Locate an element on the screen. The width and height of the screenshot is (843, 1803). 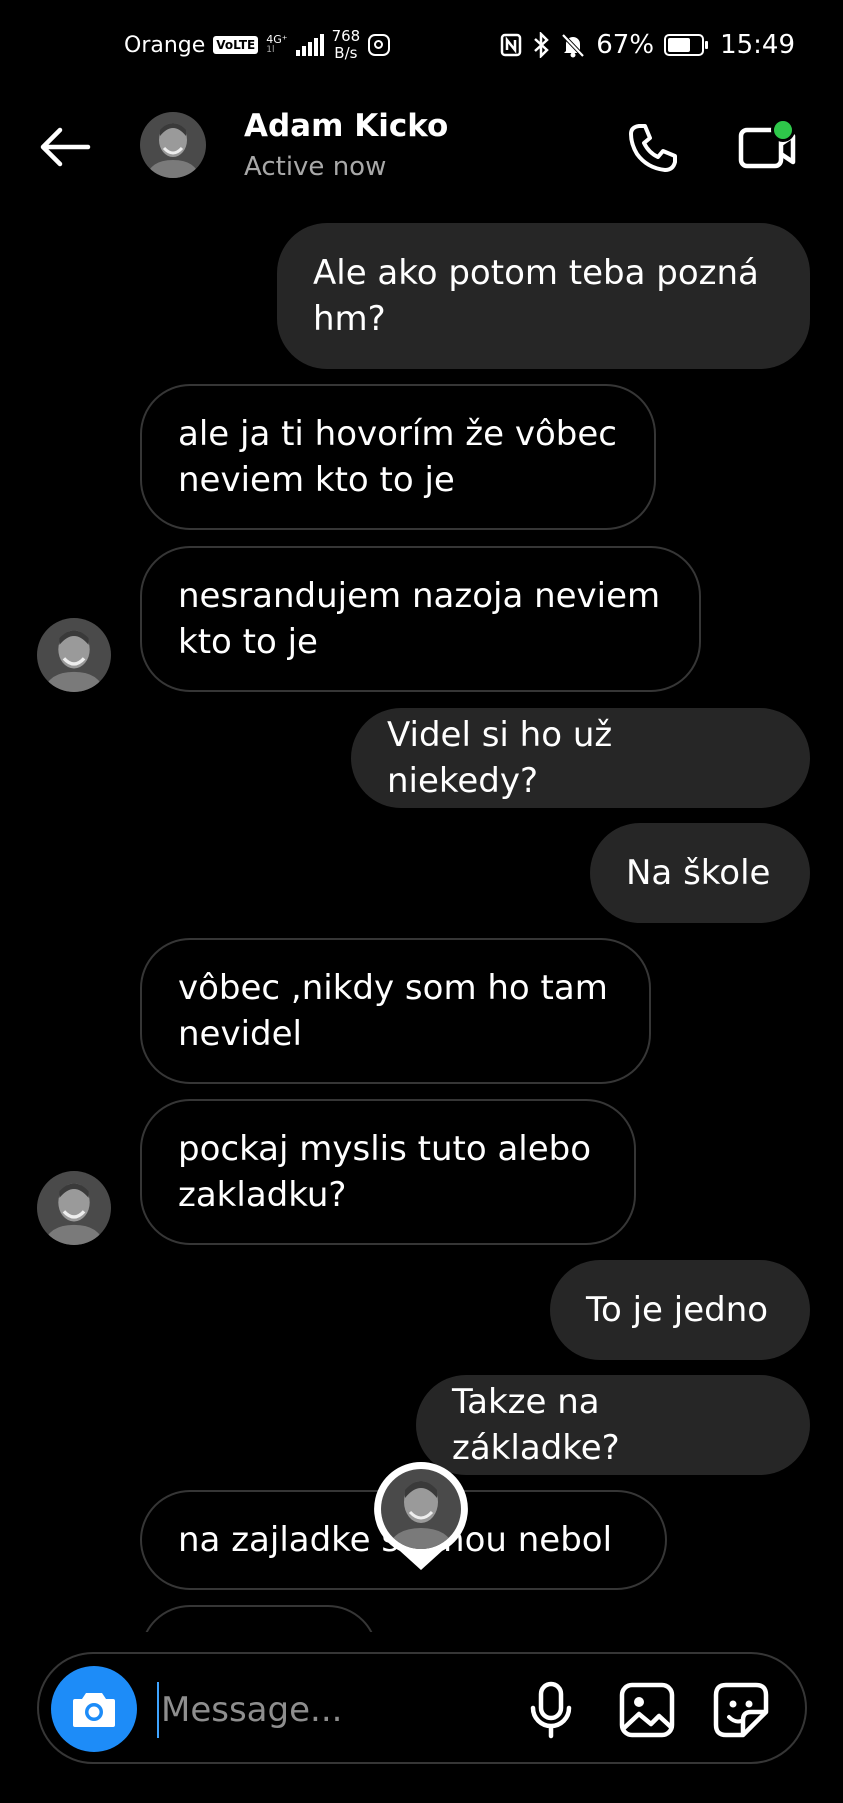
message-bubble-sent: To je jedno is located at coordinates (680, 1310).